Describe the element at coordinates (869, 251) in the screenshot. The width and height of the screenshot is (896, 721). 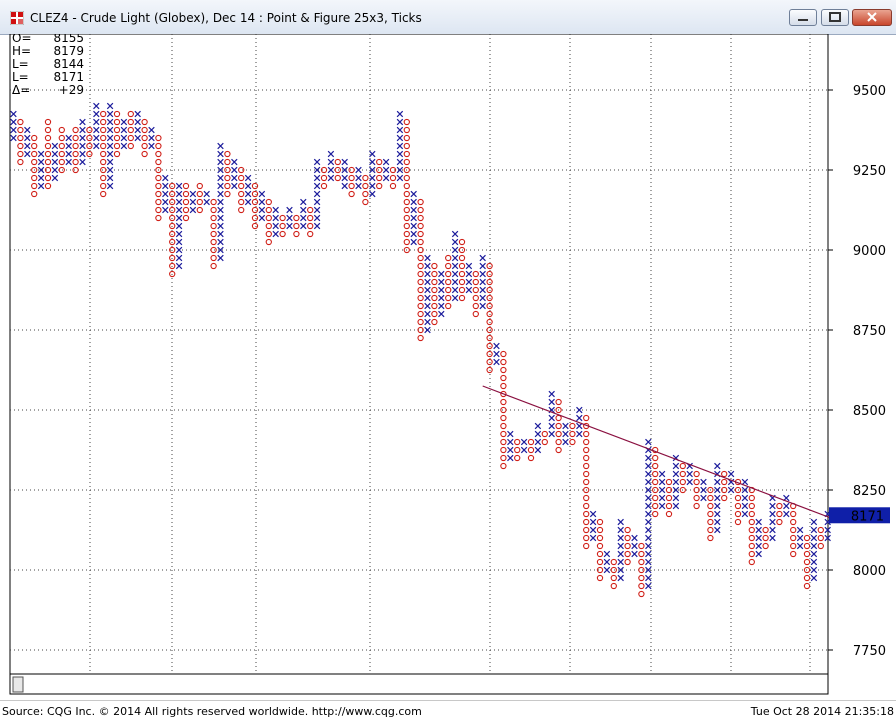
I see `y-tick-label: 9000` at that location.